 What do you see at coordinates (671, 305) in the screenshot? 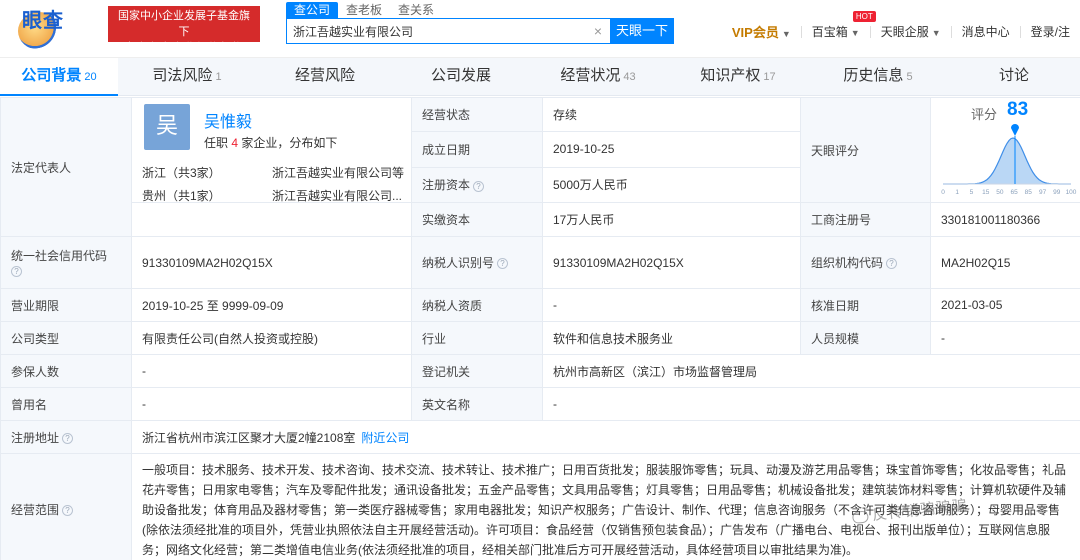
I see `taxpayer-qual-value: -` at bounding box center [671, 305].